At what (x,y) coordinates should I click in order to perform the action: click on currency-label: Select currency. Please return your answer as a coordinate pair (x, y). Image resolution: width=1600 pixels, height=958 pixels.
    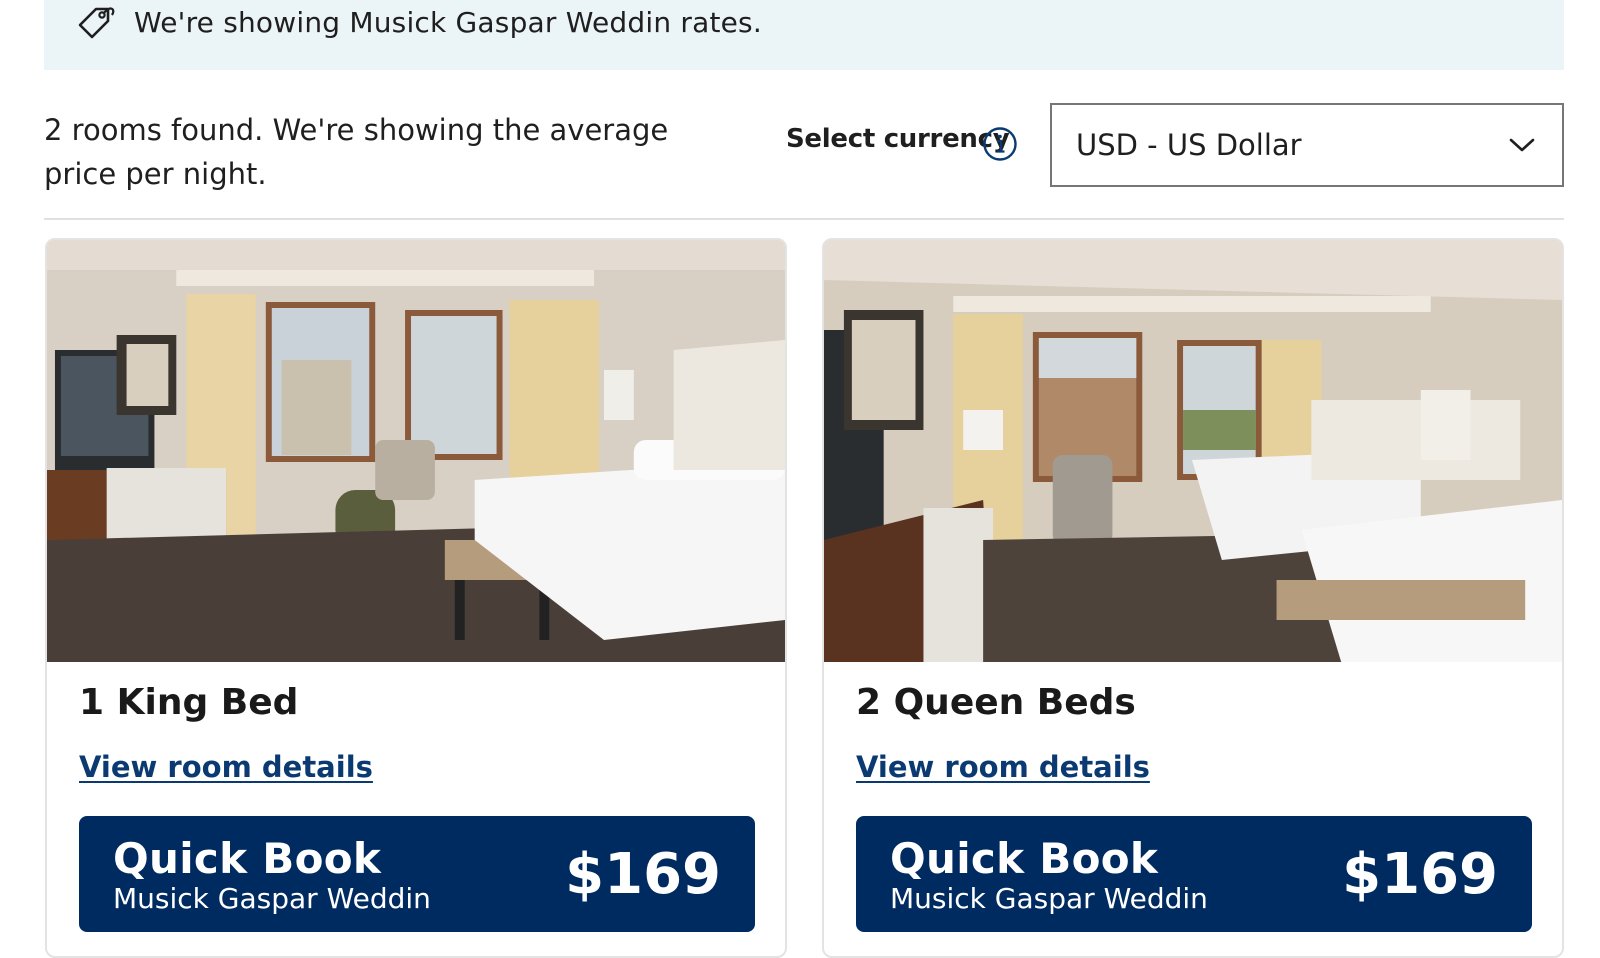
    Looking at the image, I should click on (898, 139).